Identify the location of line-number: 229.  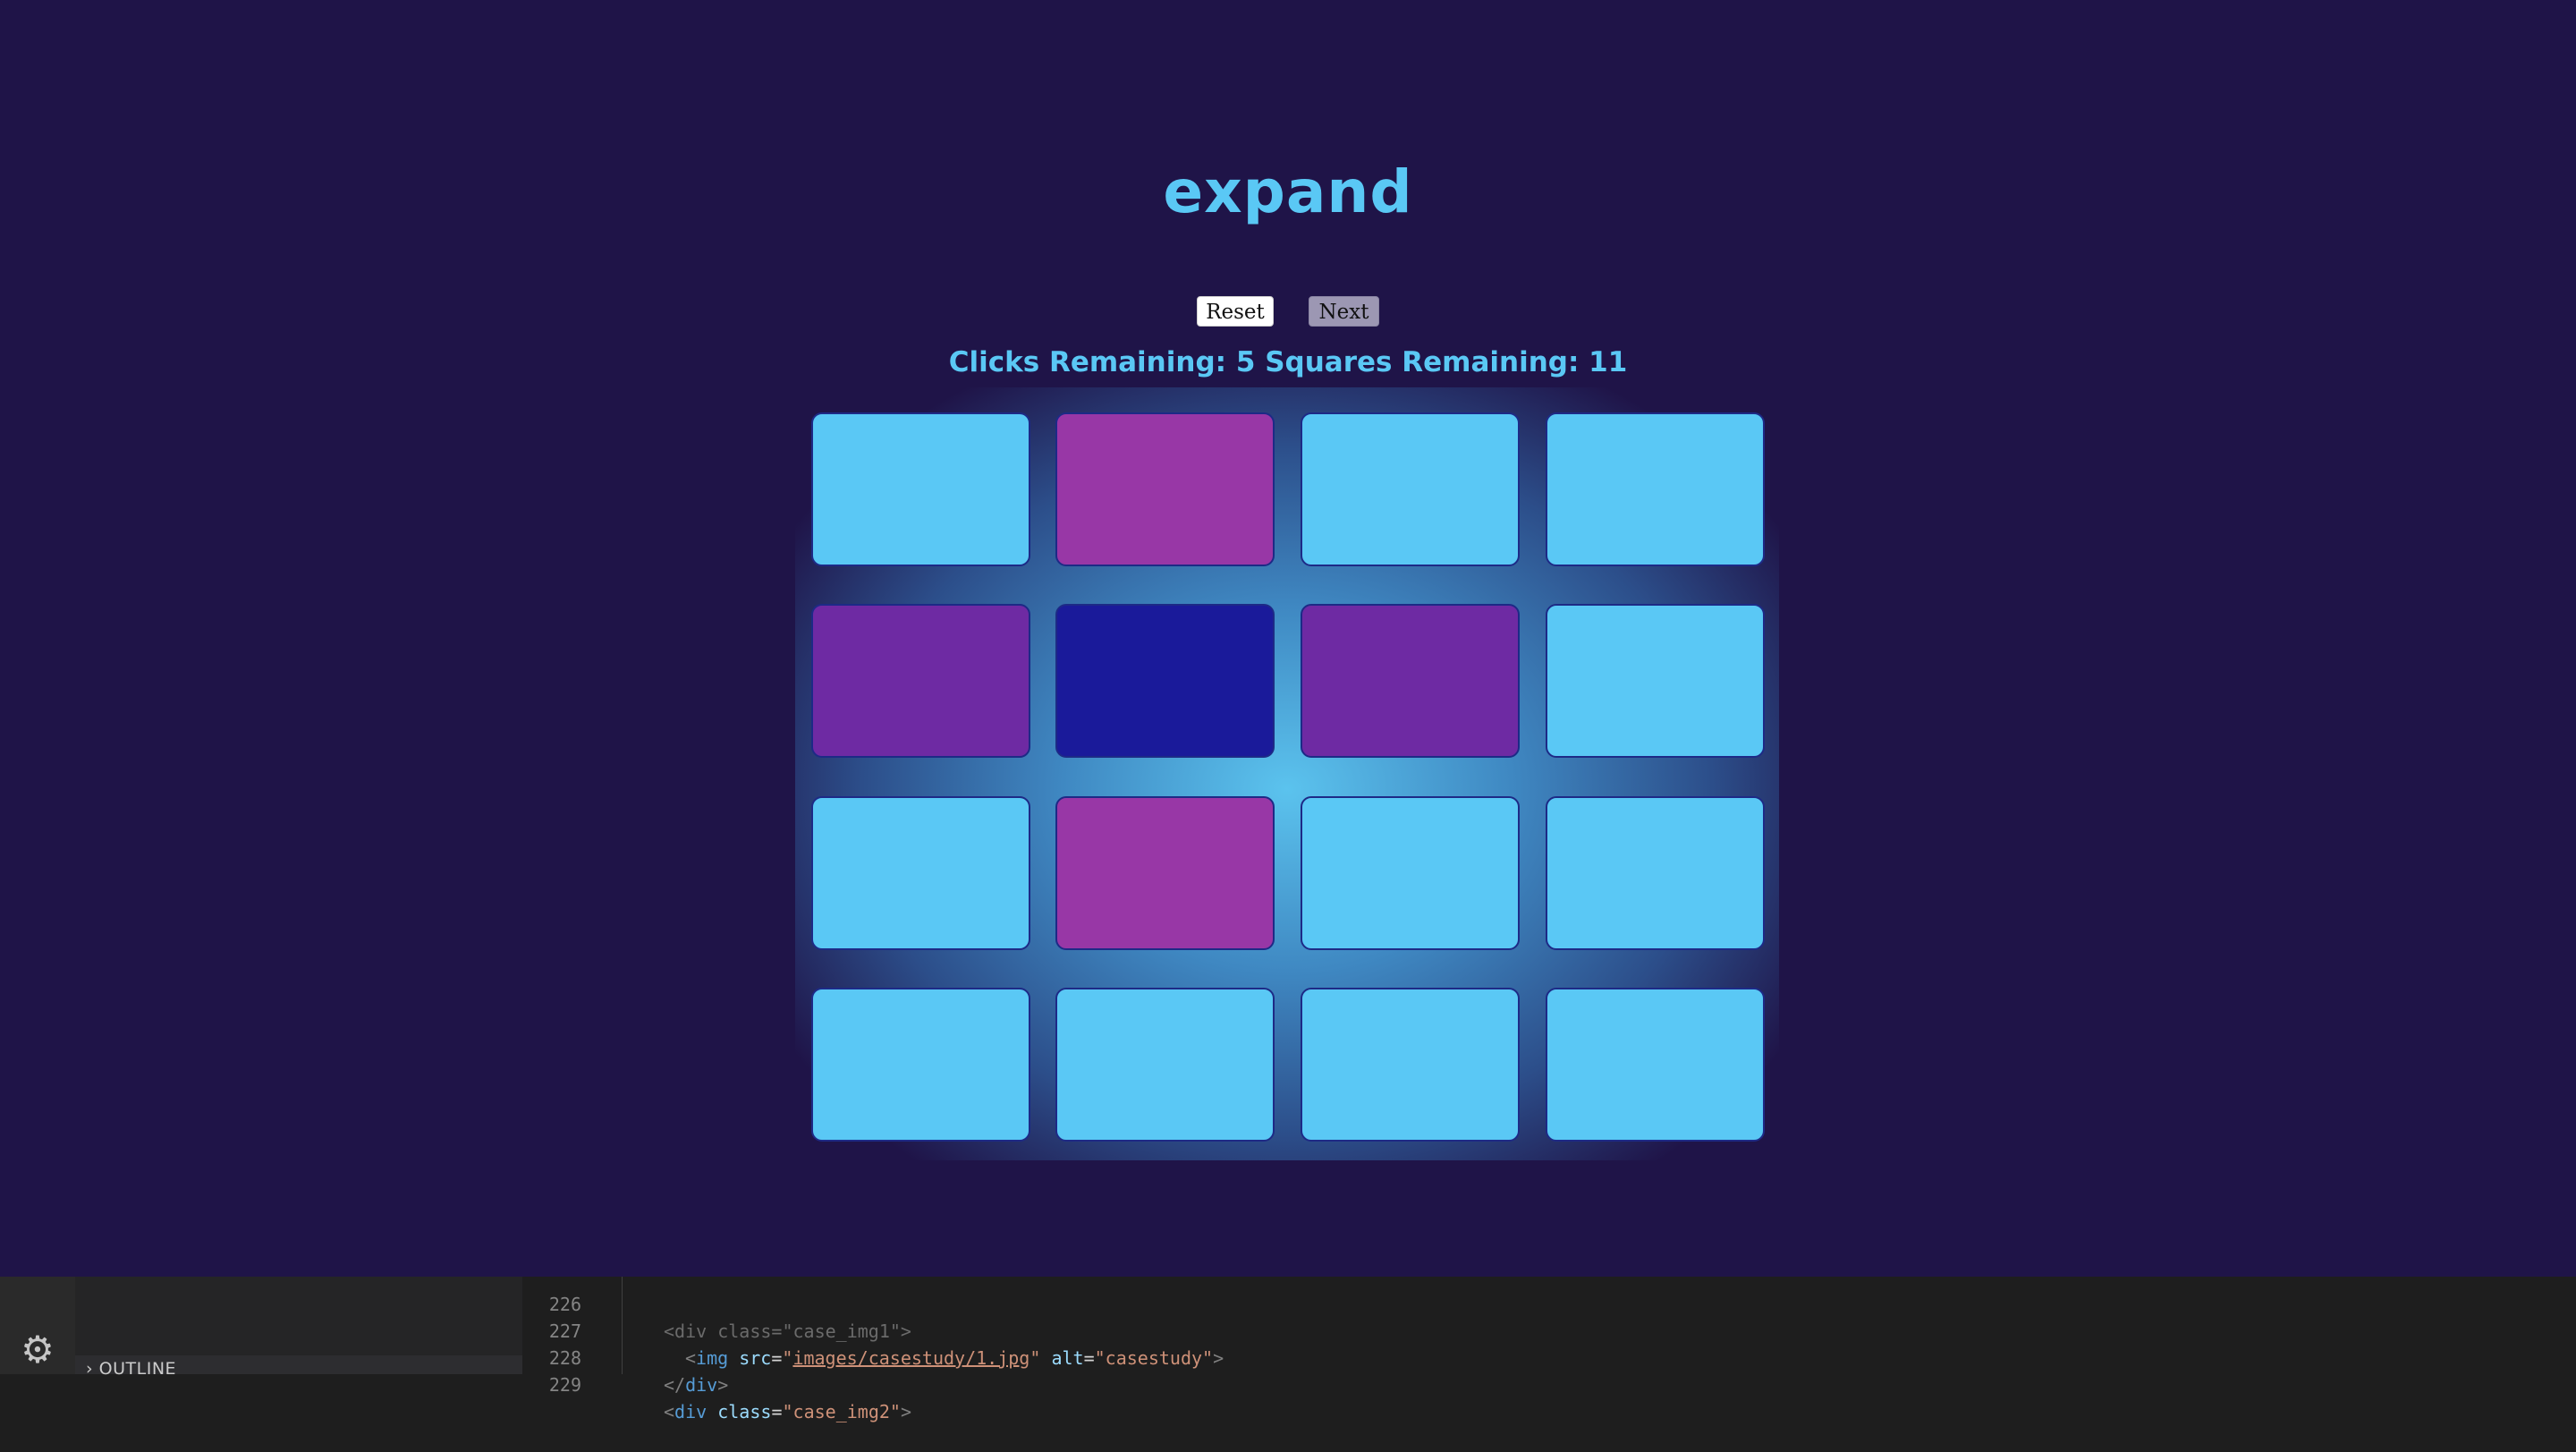
(564, 1385).